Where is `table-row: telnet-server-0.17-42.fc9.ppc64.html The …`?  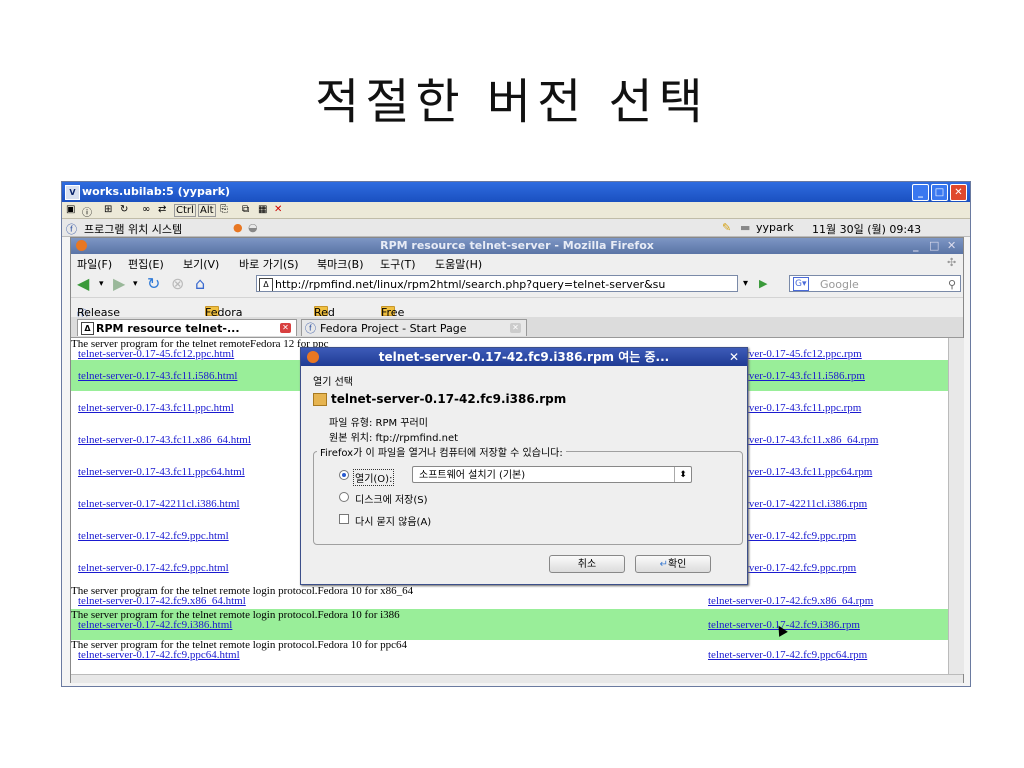 table-row: telnet-server-0.17-42.fc9.ppc64.html The … is located at coordinates (509, 654).